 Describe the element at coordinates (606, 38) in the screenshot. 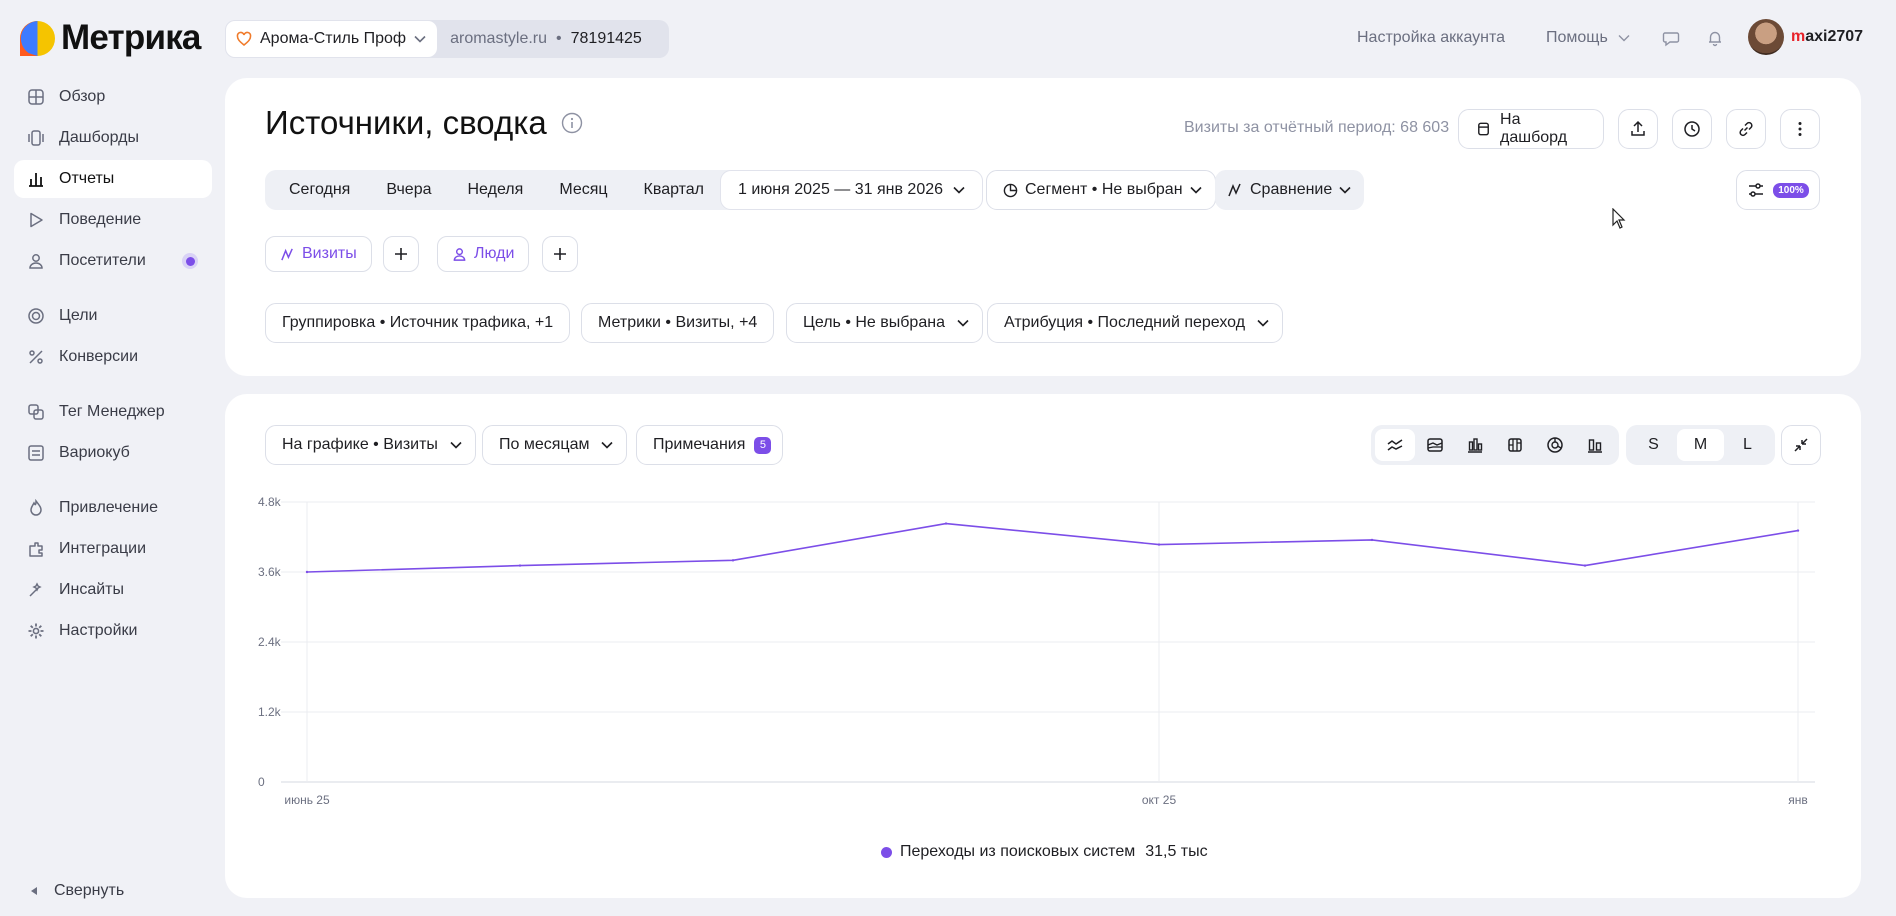

I see `counter-id: 78191425` at that location.